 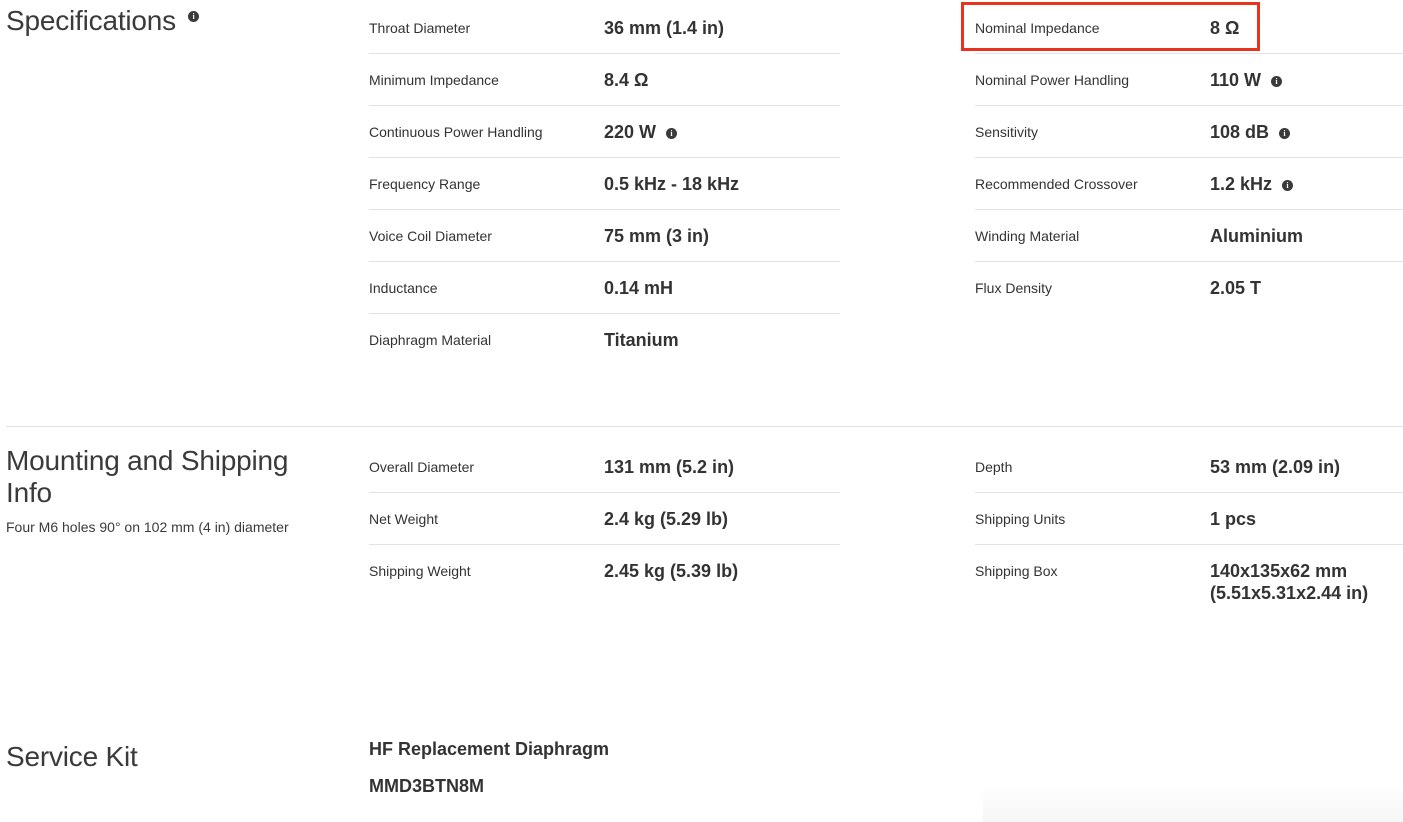 I want to click on spec-label: Recommended Crossover, so click(x=1056, y=184).